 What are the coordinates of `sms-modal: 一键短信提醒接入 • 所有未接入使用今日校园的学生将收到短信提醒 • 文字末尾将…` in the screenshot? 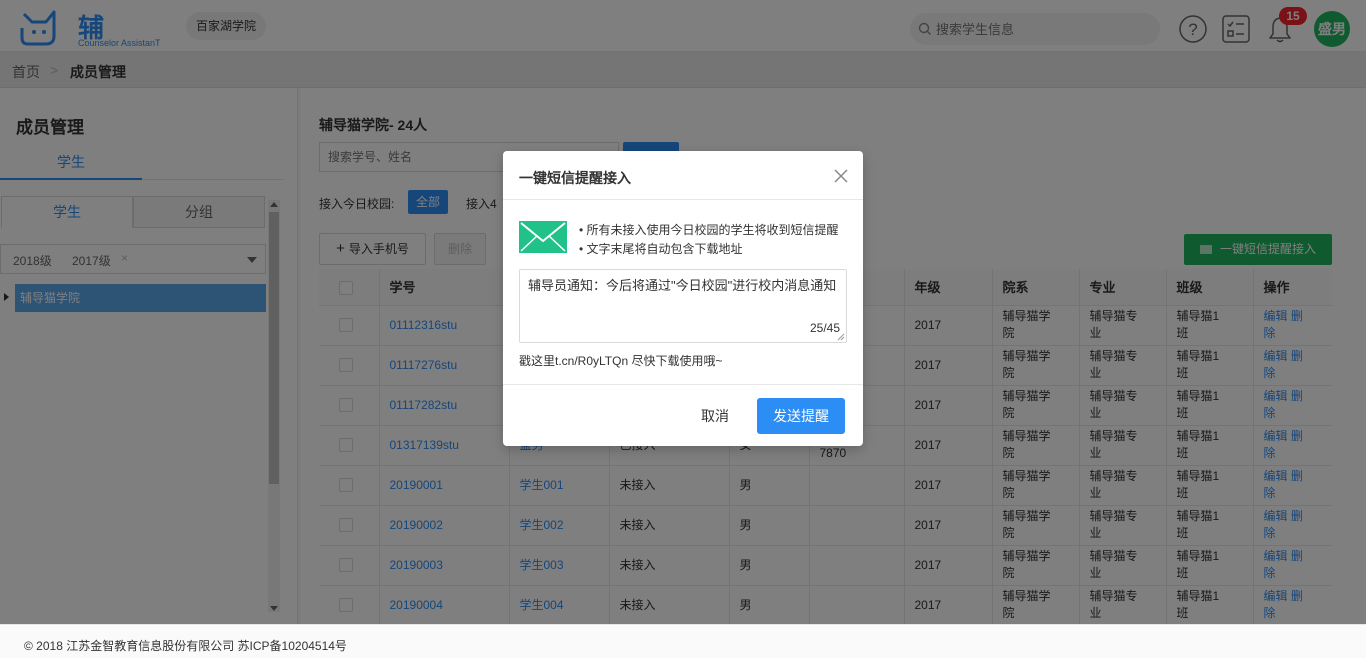 It's located at (683, 298).